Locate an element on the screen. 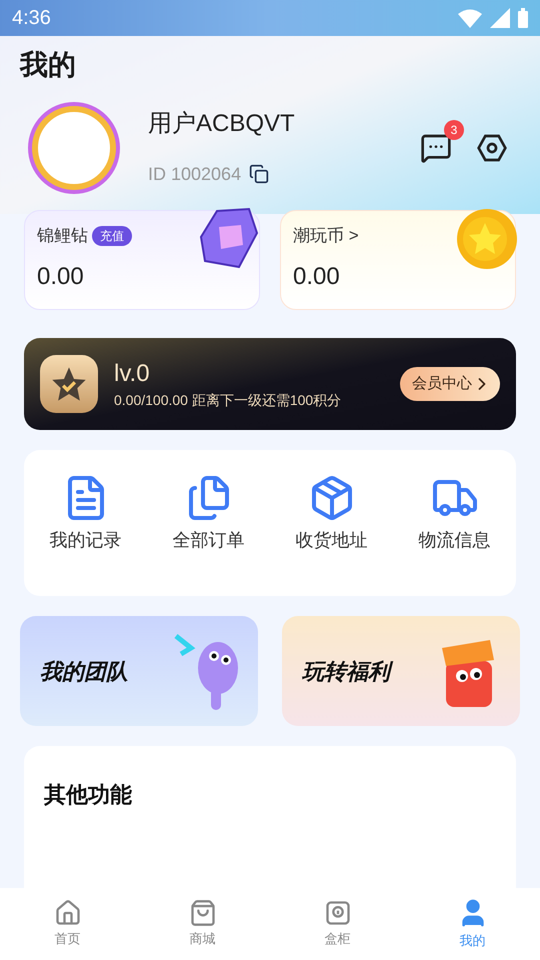  settings-icon is located at coordinates (492, 148).